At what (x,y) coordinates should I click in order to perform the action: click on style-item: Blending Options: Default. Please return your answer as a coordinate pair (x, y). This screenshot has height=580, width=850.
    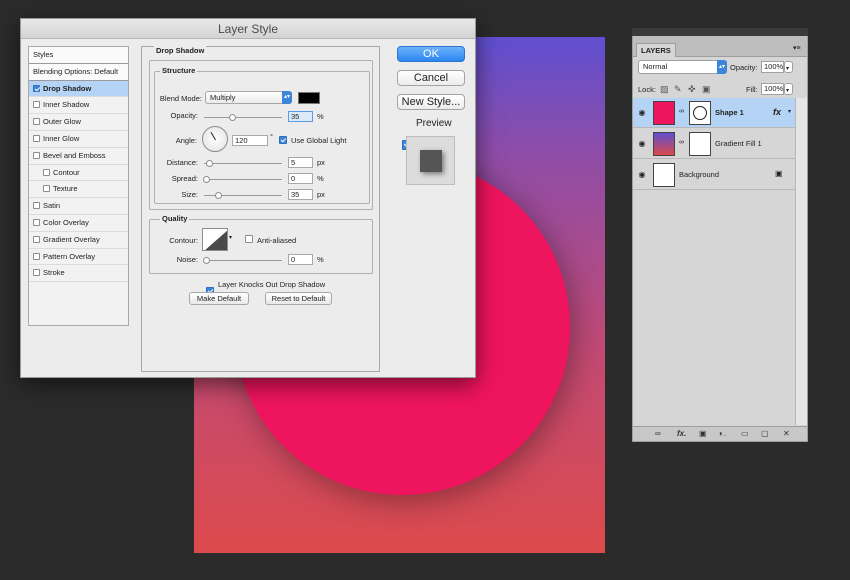
    Looking at the image, I should click on (78, 72).